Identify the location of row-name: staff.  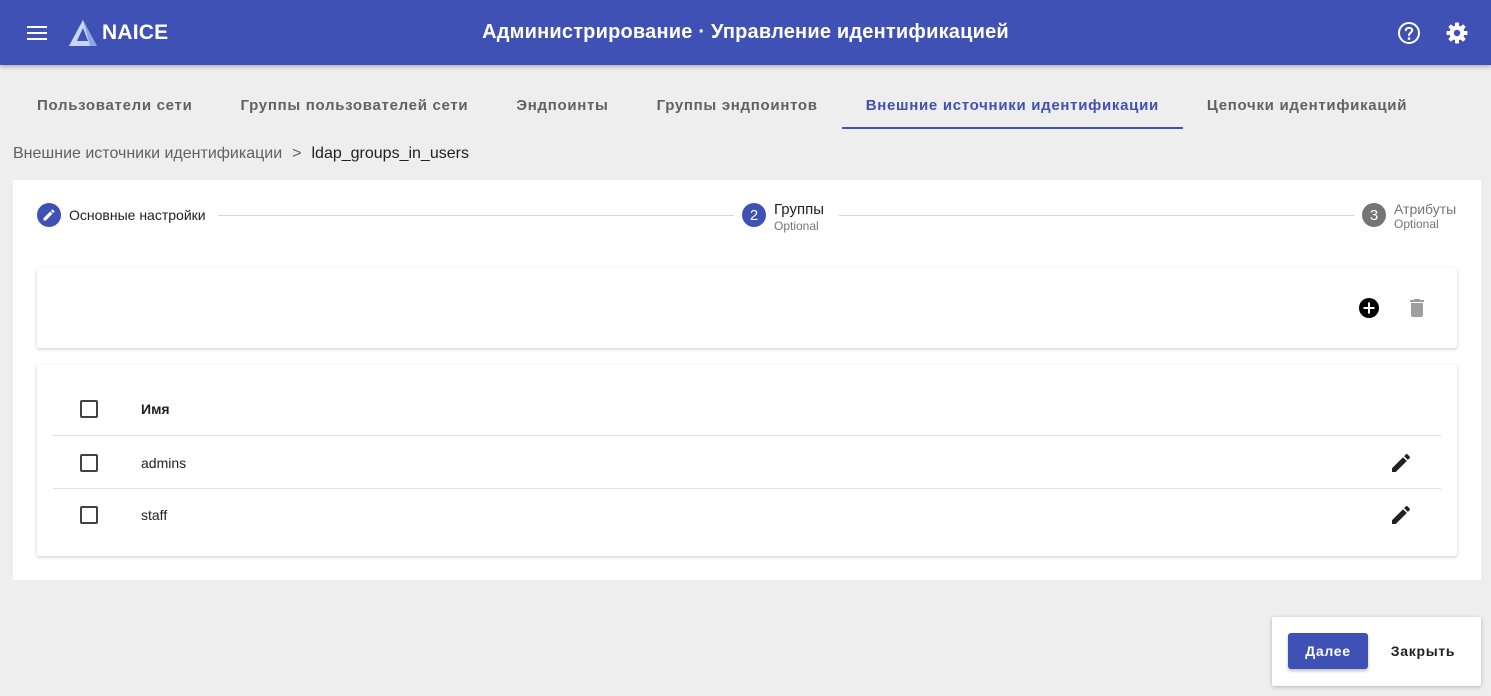
(154, 515).